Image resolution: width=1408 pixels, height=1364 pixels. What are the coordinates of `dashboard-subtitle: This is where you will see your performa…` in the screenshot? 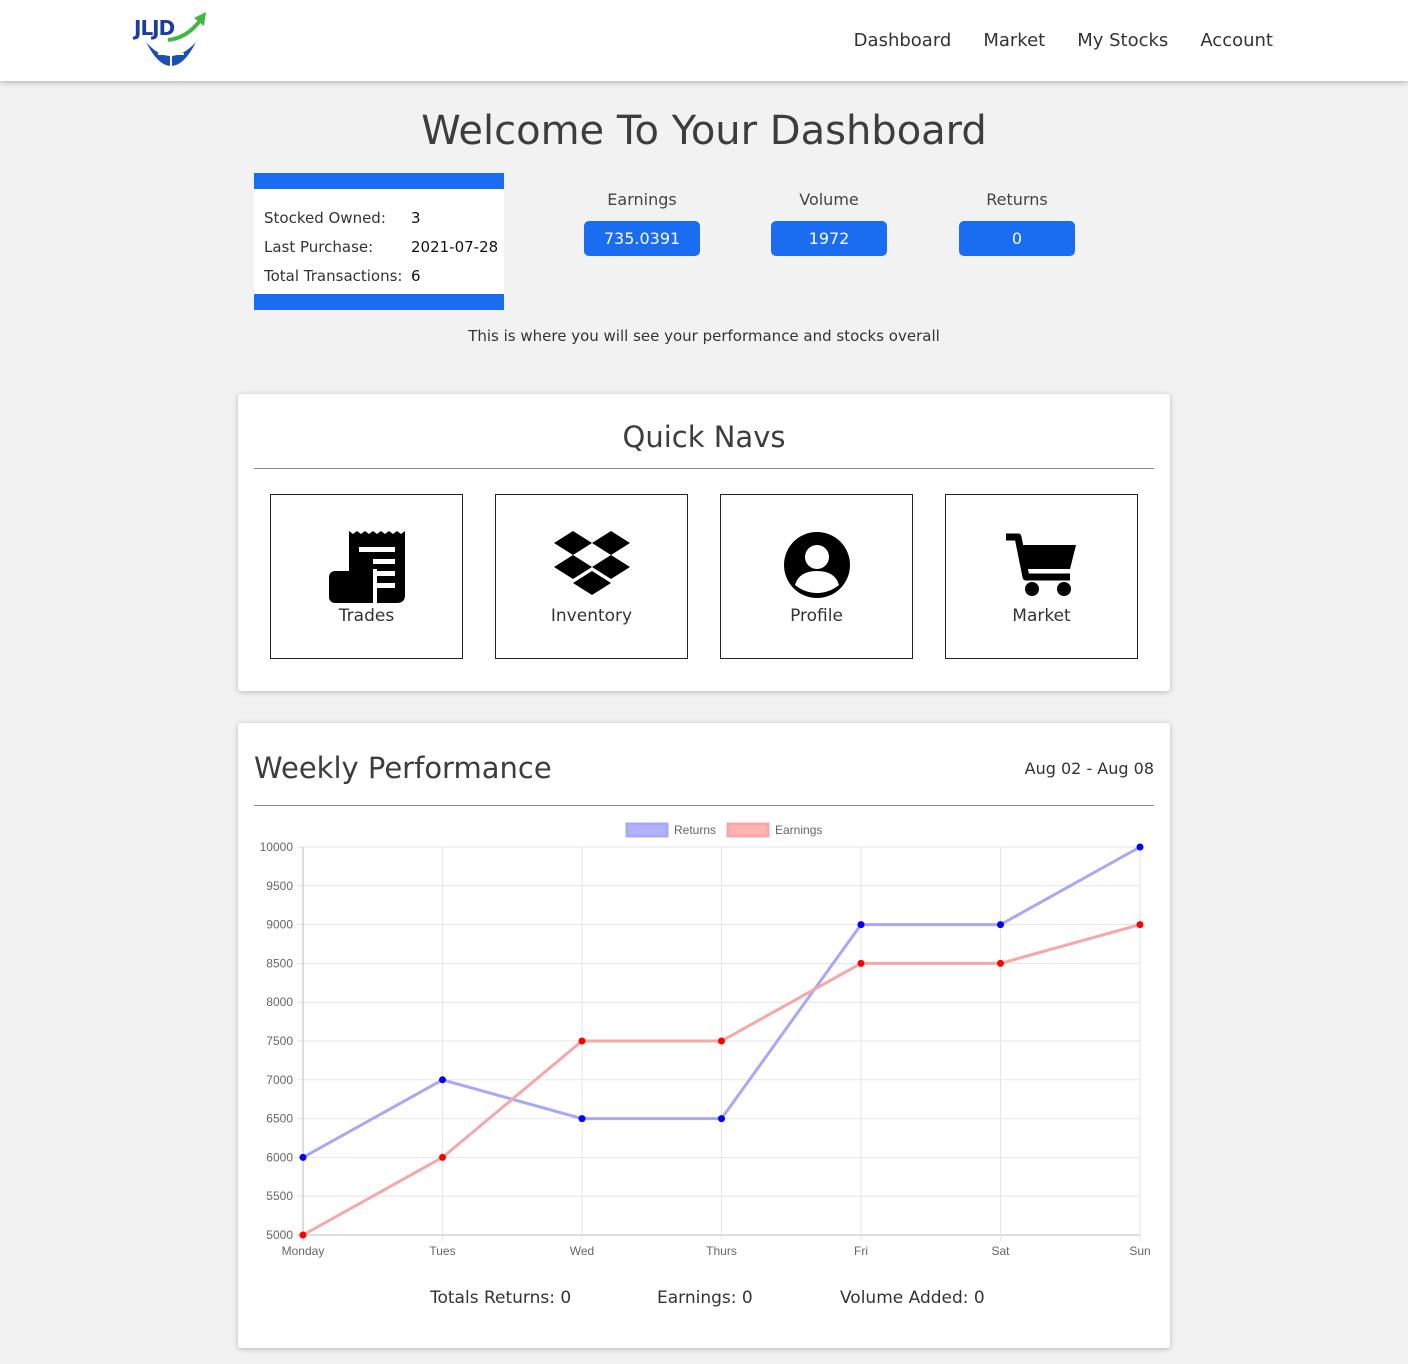 It's located at (704, 336).